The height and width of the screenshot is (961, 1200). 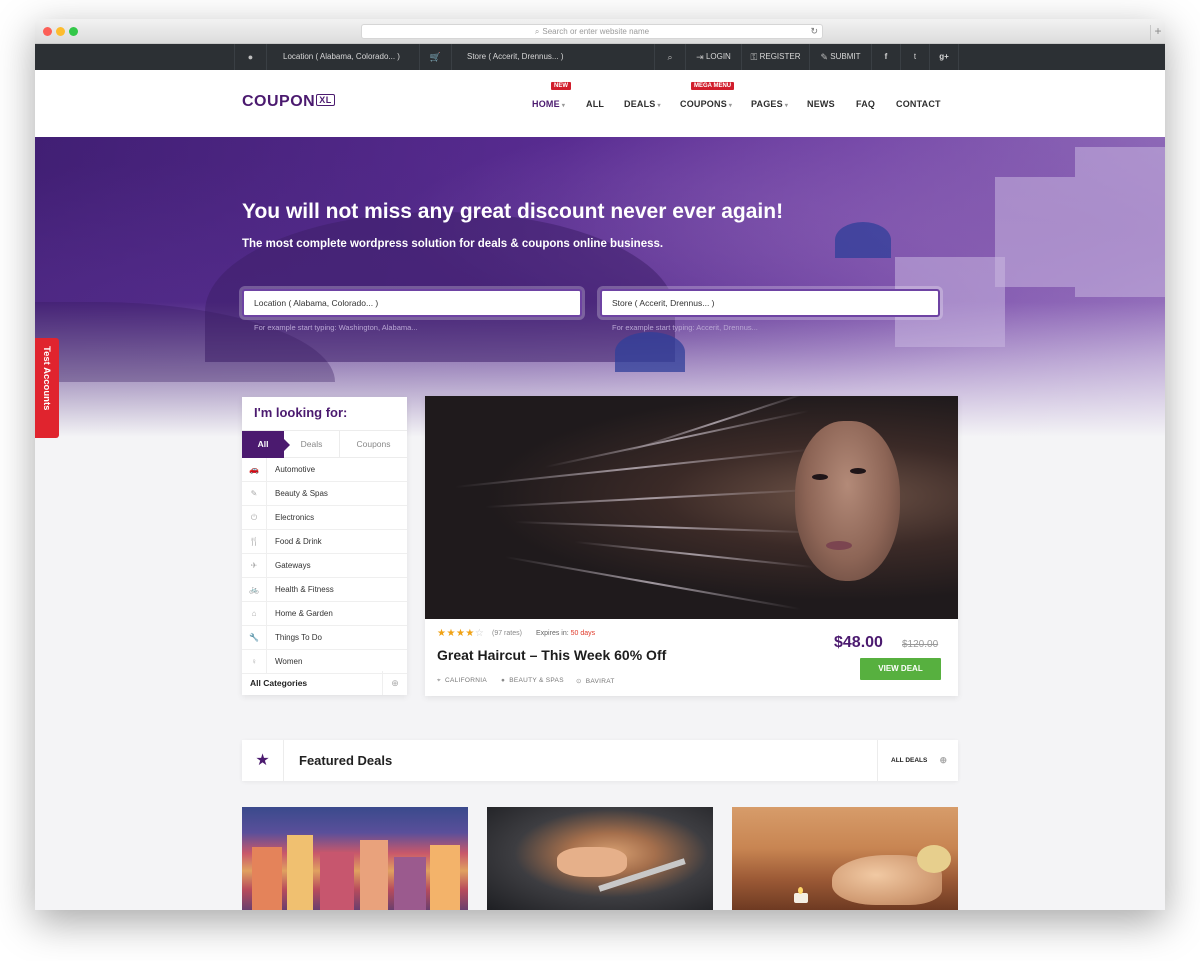 What do you see at coordinates (780, 56) in the screenshot?
I see `register-label: REGISTER` at bounding box center [780, 56].